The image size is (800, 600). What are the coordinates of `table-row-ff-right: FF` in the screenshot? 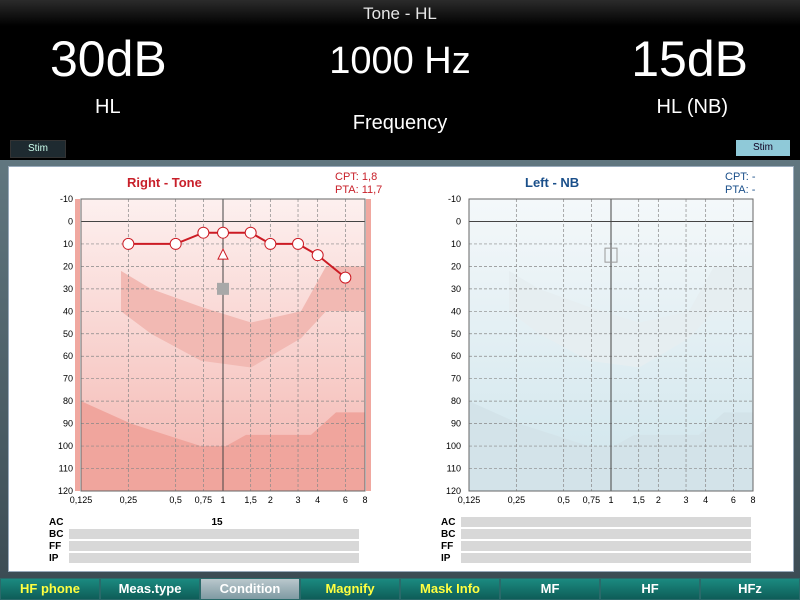 It's located at (205, 546).